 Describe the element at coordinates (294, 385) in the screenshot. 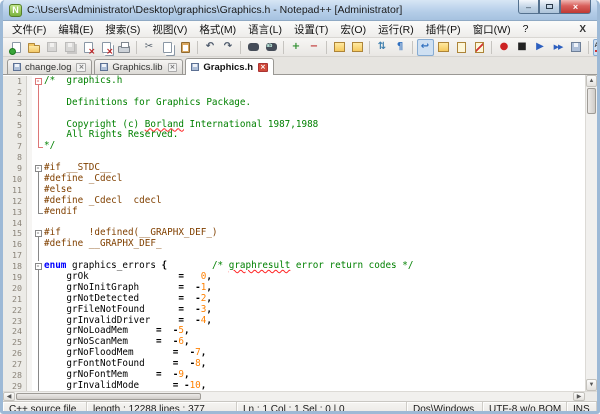

I see `code-line: 29 grInvalidMode = -10,` at that location.